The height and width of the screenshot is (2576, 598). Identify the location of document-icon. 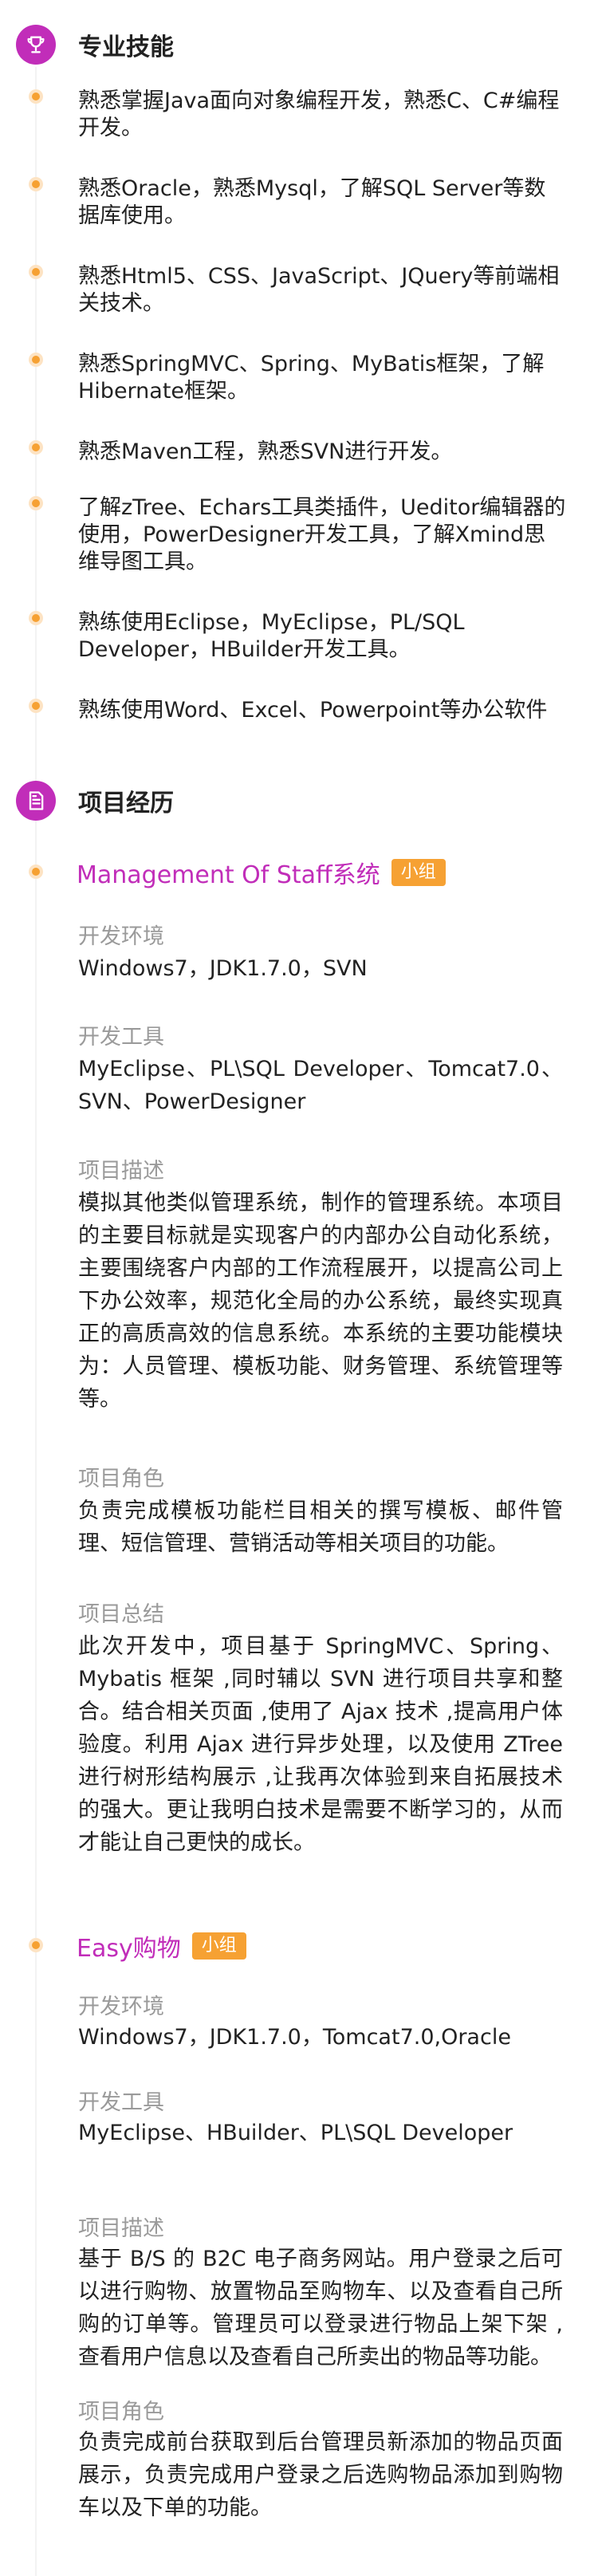
(36, 801).